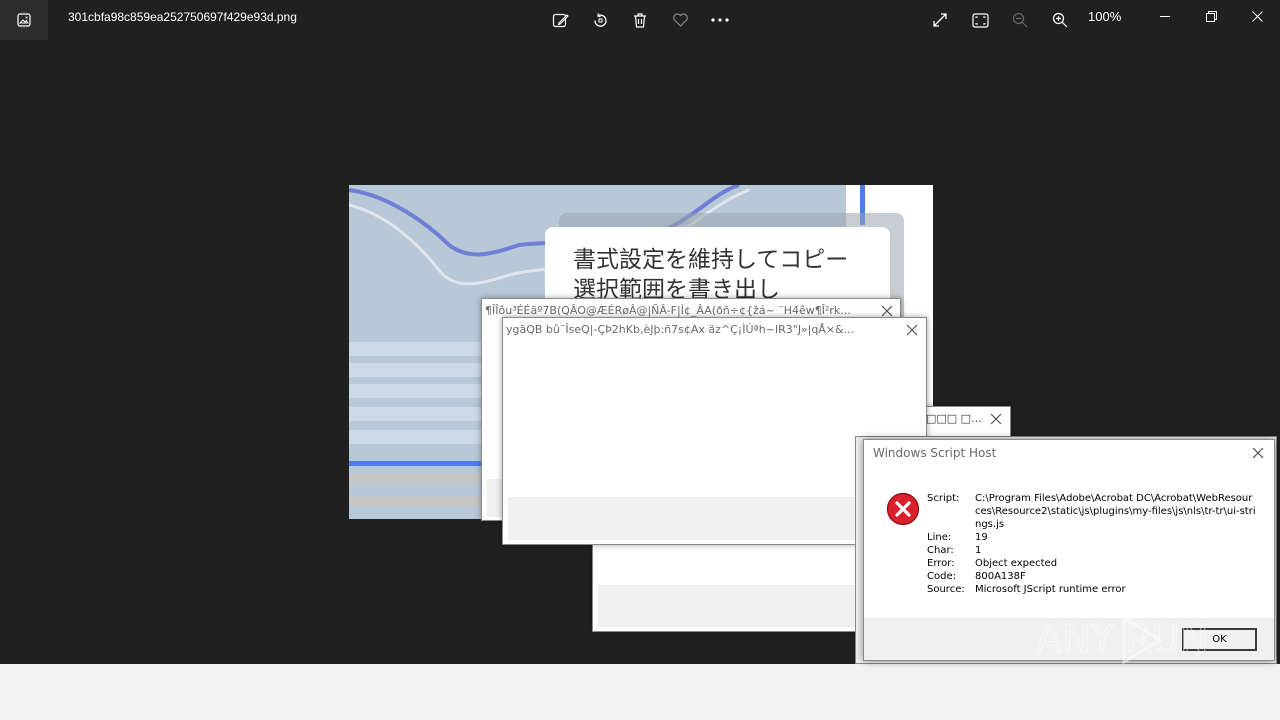  I want to click on char-value: 1, so click(978, 550).